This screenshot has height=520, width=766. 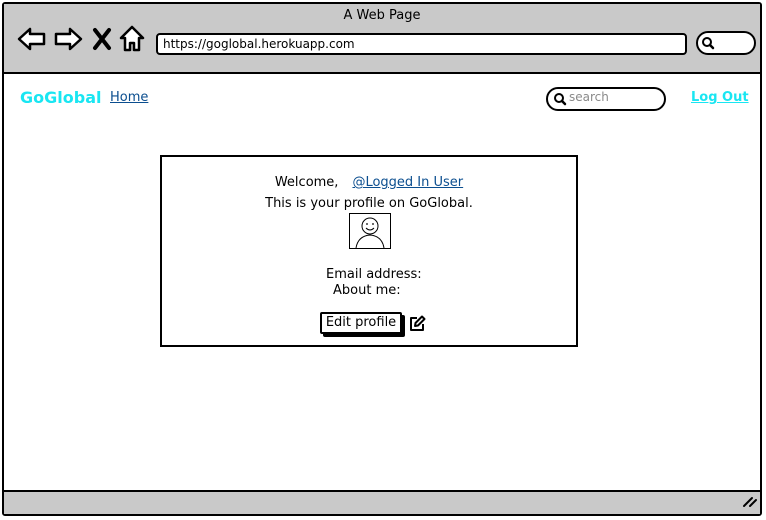 I want to click on logout-link: Log Out, so click(x=720, y=97).